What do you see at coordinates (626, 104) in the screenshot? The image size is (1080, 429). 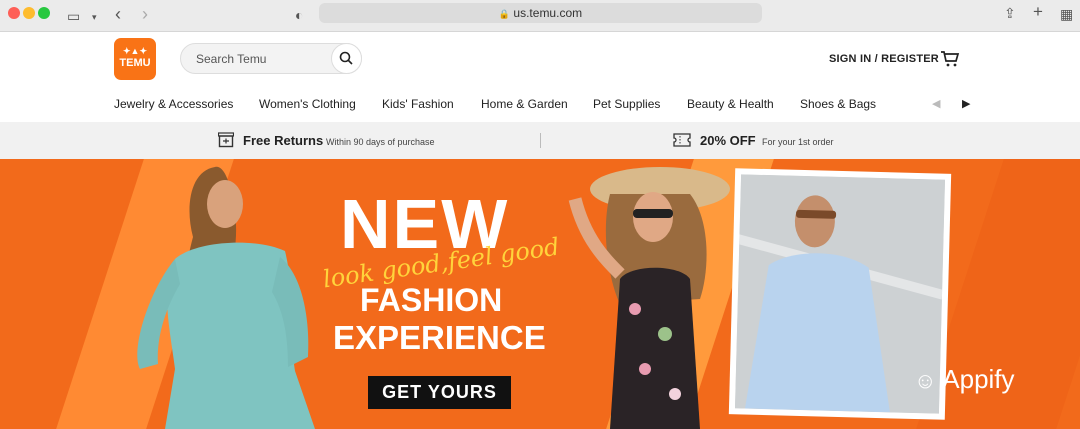 I see `nav-item-pet-supplies: Pet Supplies` at bounding box center [626, 104].